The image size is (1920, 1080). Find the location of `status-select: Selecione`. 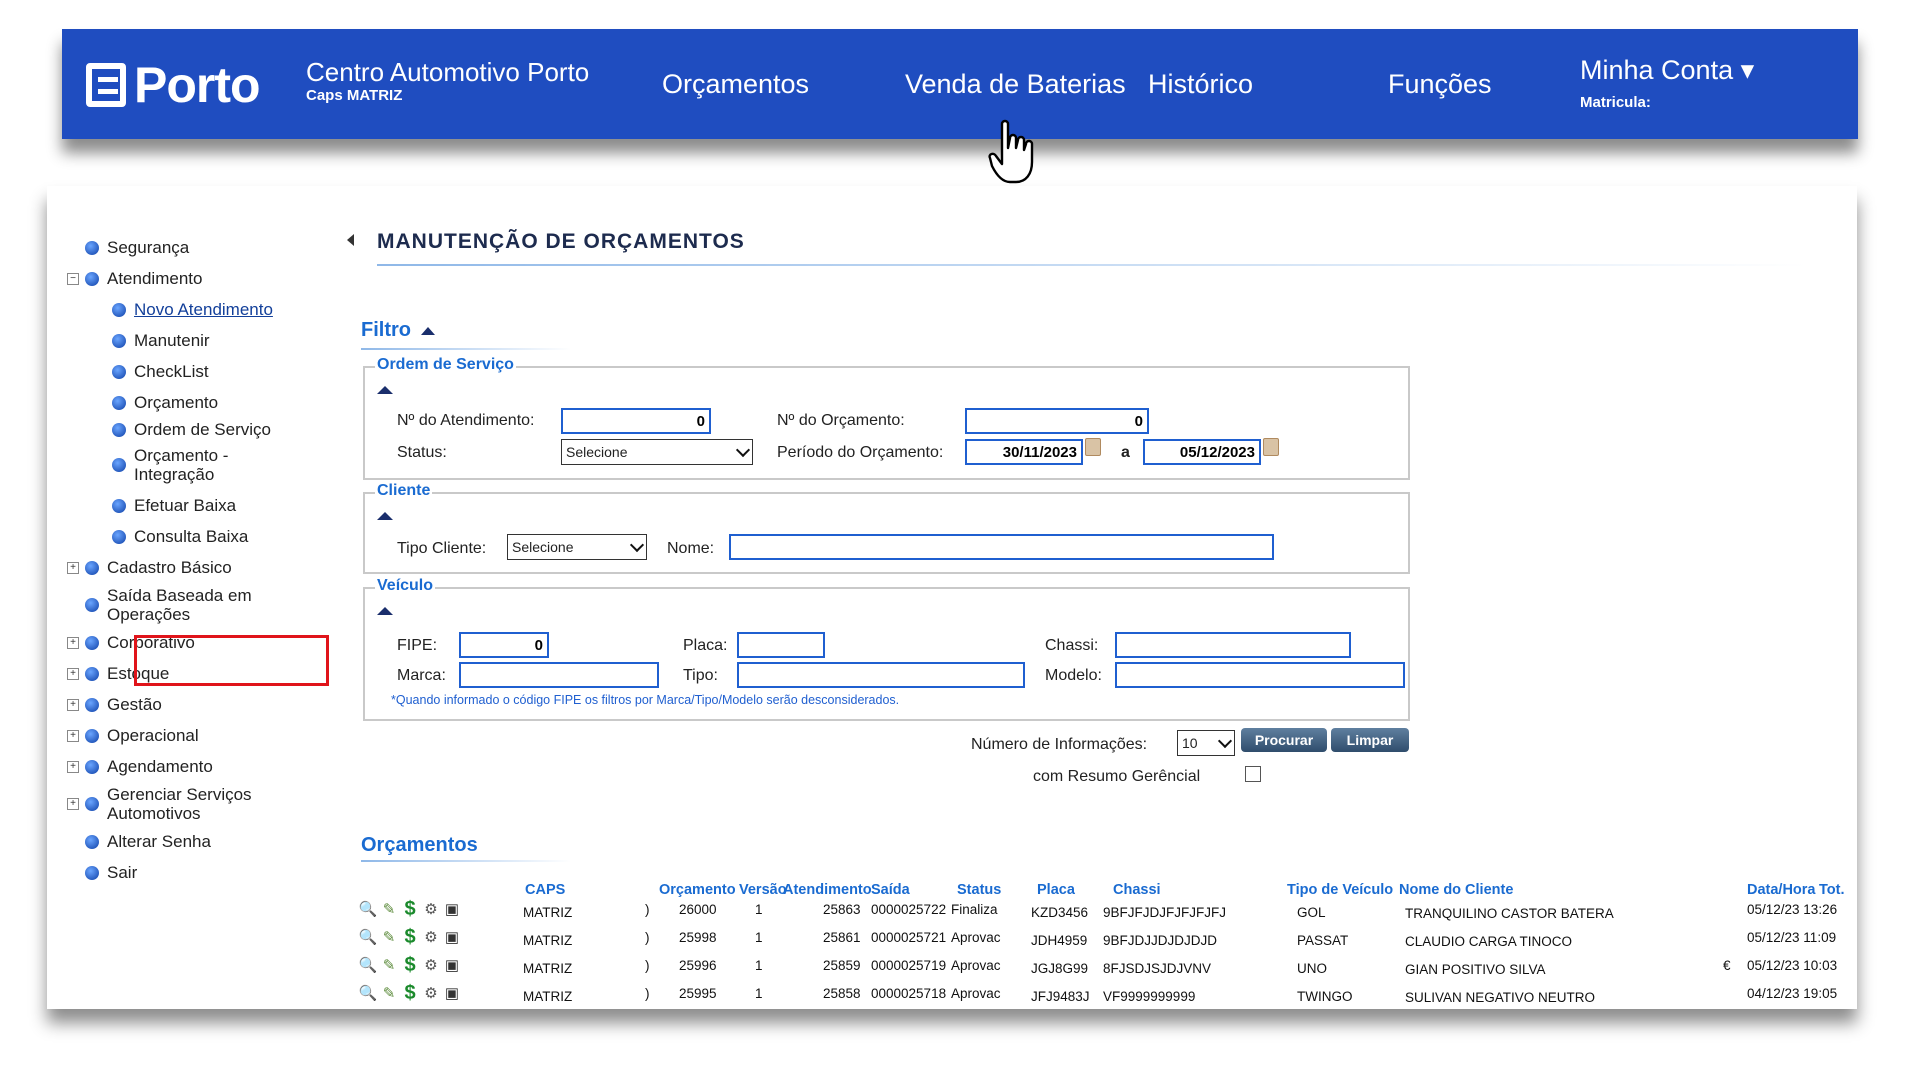

status-select: Selecione is located at coordinates (657, 452).